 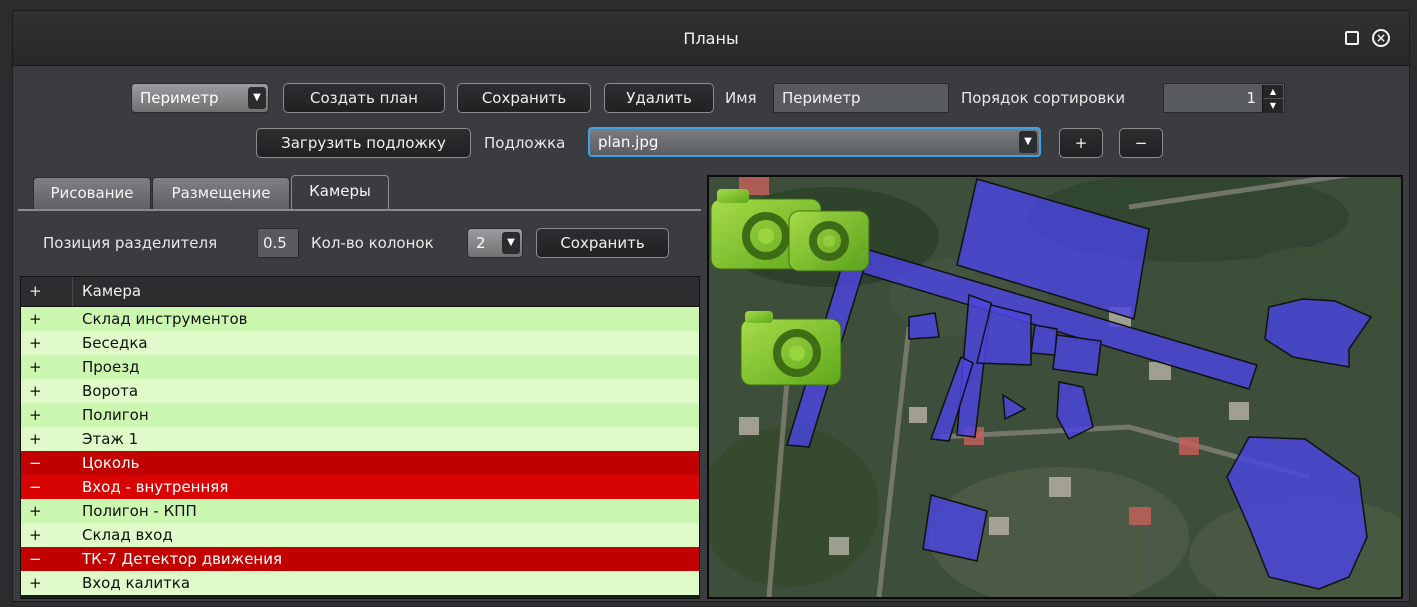 I want to click on table-row: + Склад вход, so click(x=360, y=535).